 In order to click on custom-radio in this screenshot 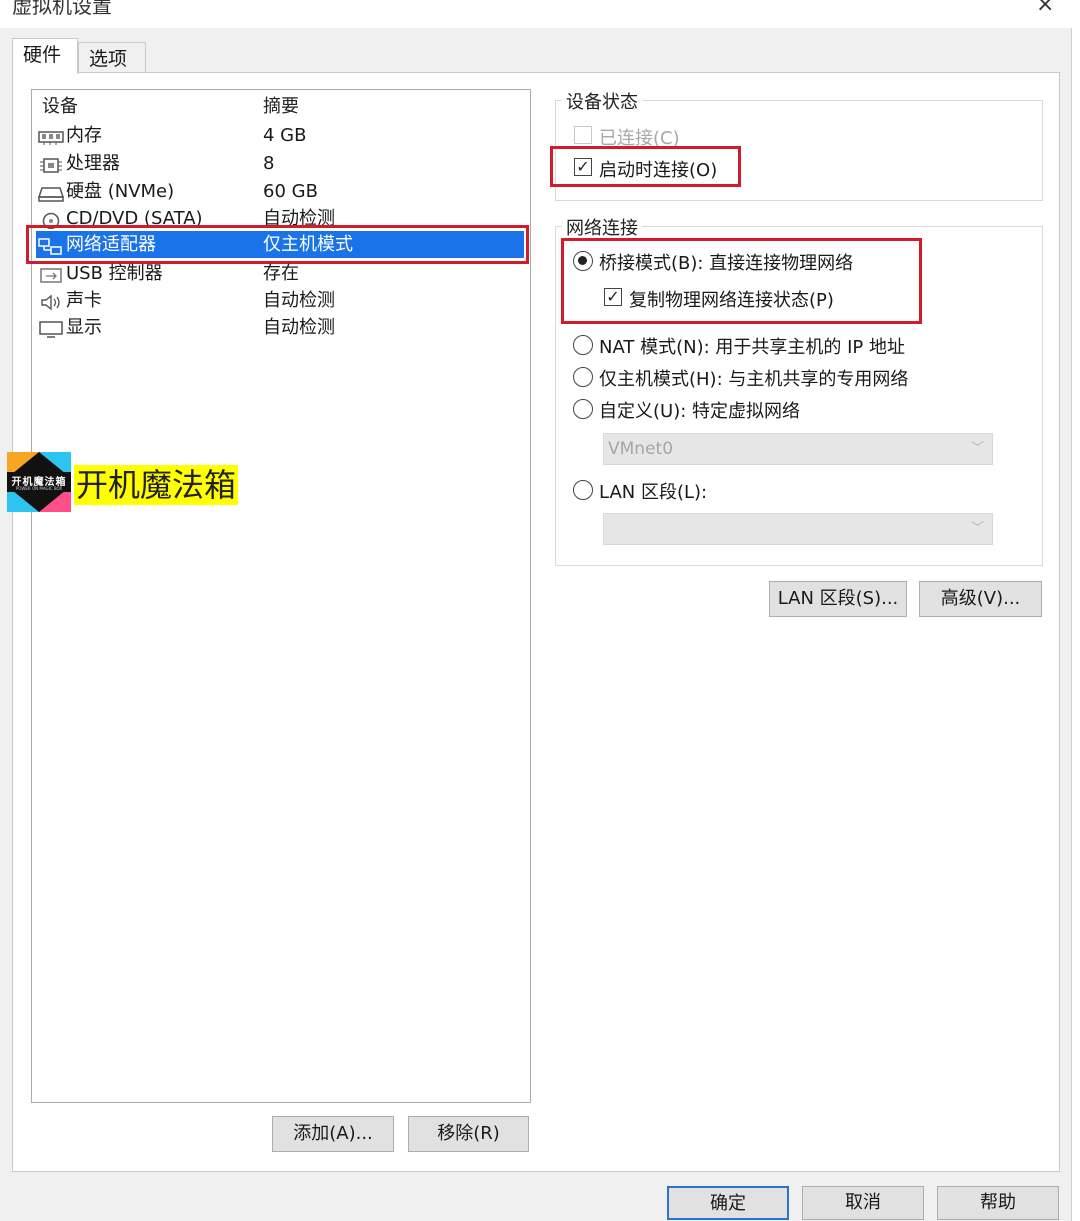, I will do `click(583, 409)`.